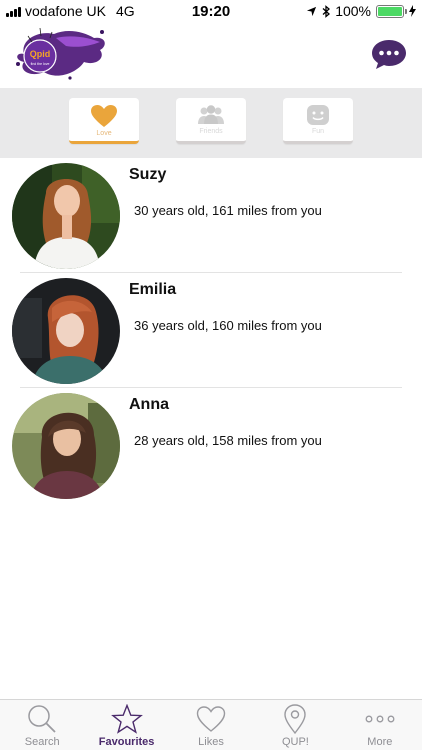  Describe the element at coordinates (126, 719) in the screenshot. I see `star-icon` at that location.